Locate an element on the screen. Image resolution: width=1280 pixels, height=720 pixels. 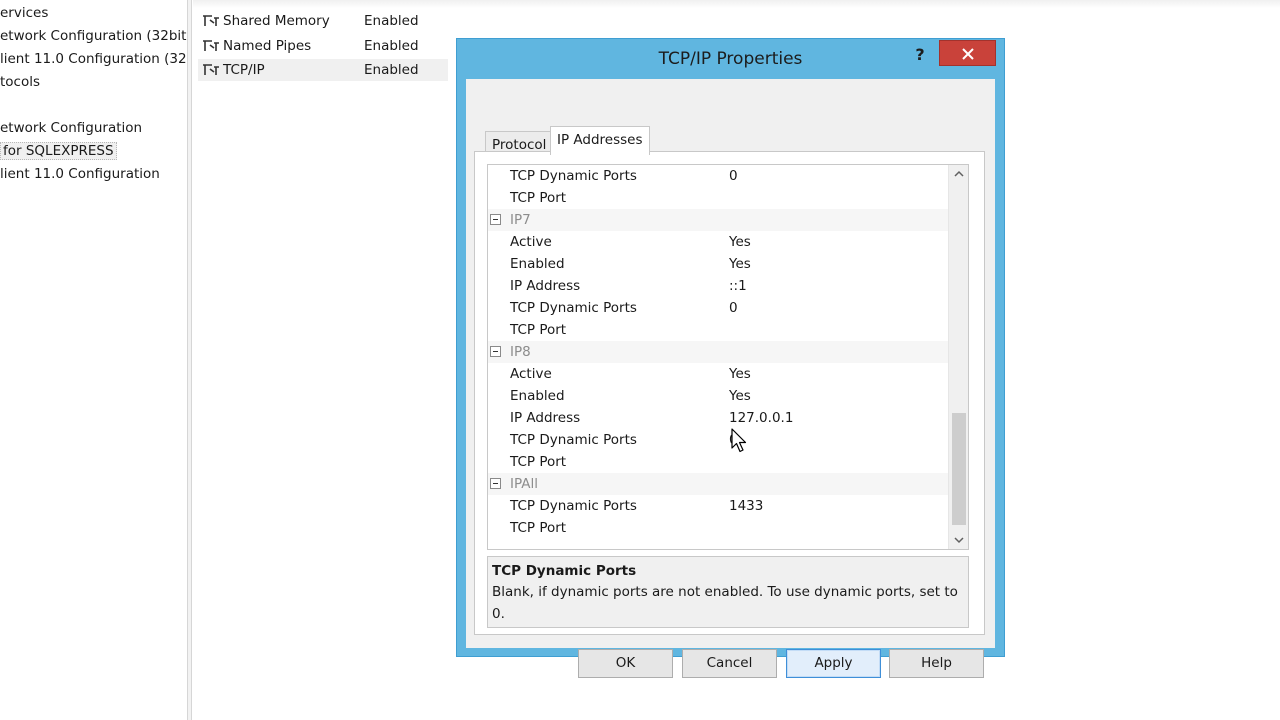
tree-item-protocols: tocols is located at coordinates (20, 82).